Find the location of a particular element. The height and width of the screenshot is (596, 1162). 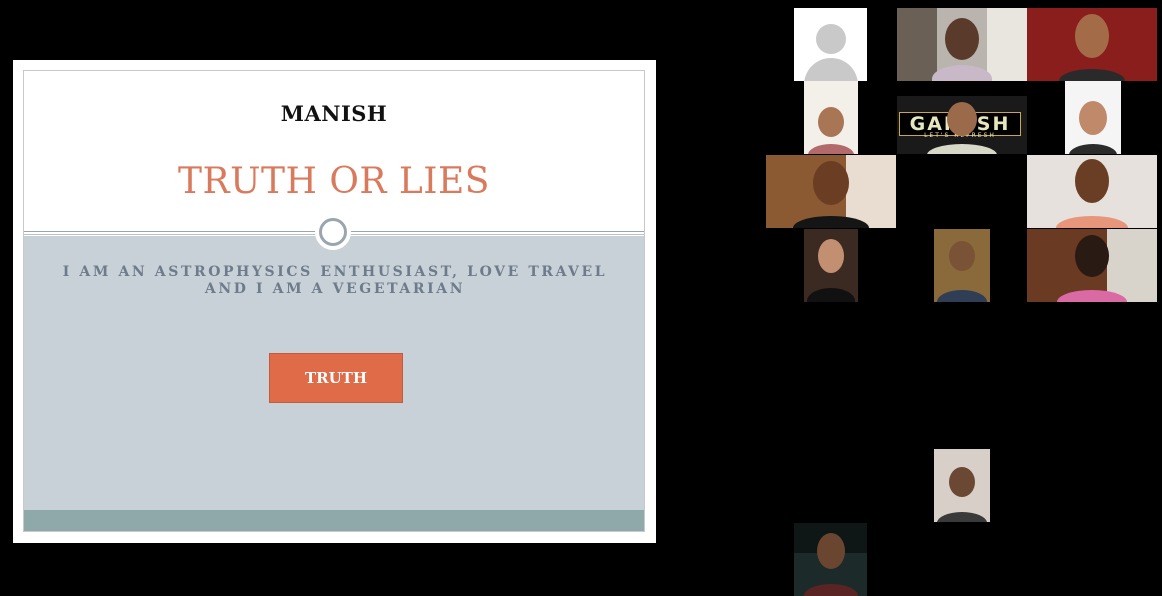

circle-ornament-icon is located at coordinates (333, 232).